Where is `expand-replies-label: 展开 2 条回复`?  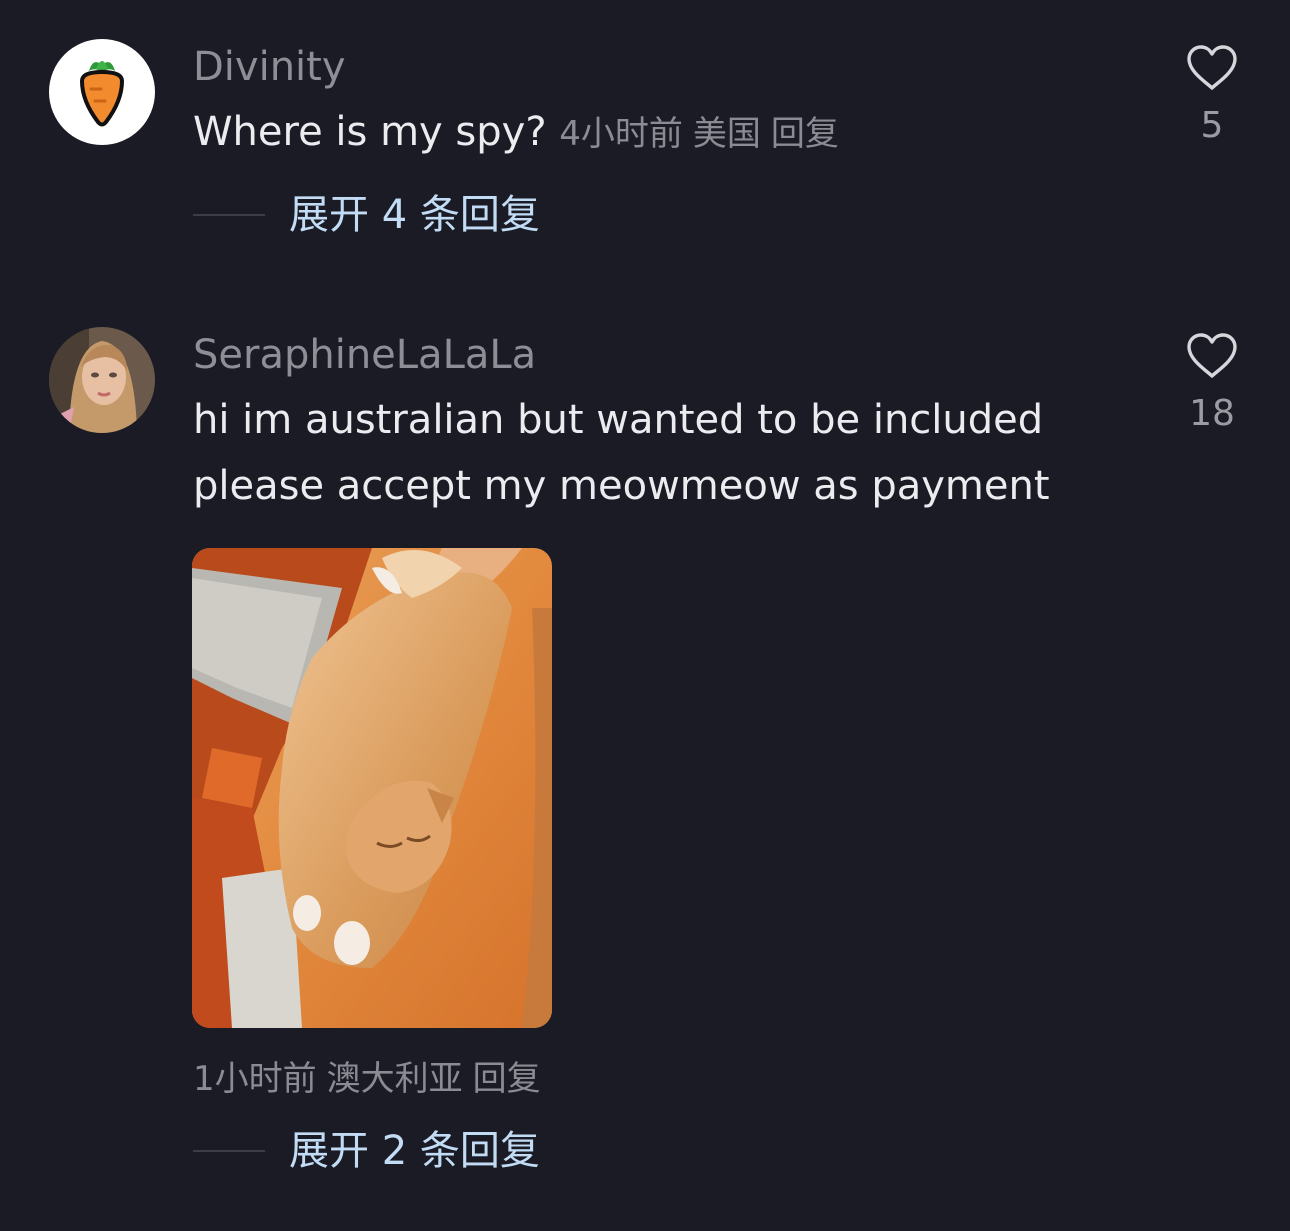 expand-replies-label: 展开 2 条回复 is located at coordinates (414, 1151).